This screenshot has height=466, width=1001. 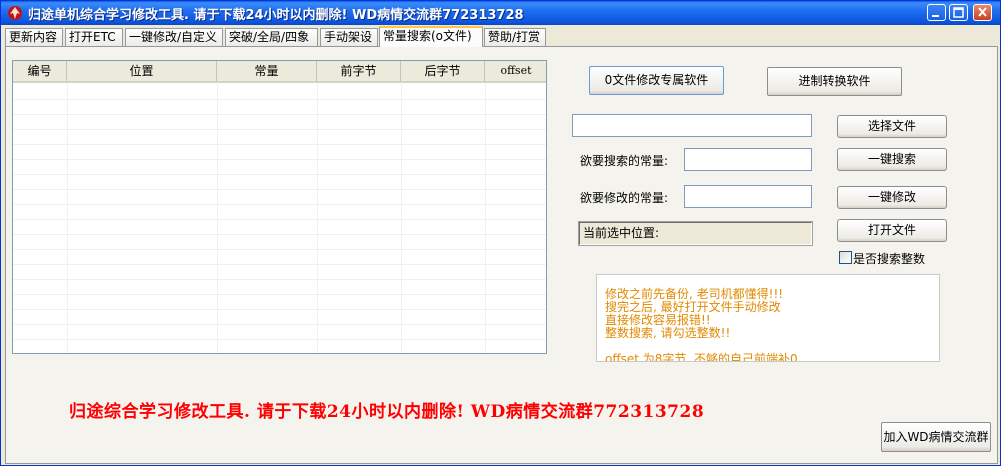 What do you see at coordinates (15, 13) in the screenshot?
I see `app-icon` at bounding box center [15, 13].